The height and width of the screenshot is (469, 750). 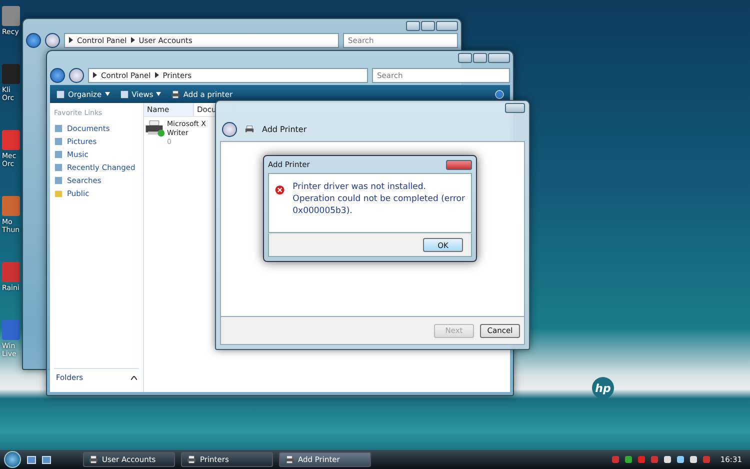 What do you see at coordinates (603, 388) in the screenshot?
I see `logo: hp` at bounding box center [603, 388].